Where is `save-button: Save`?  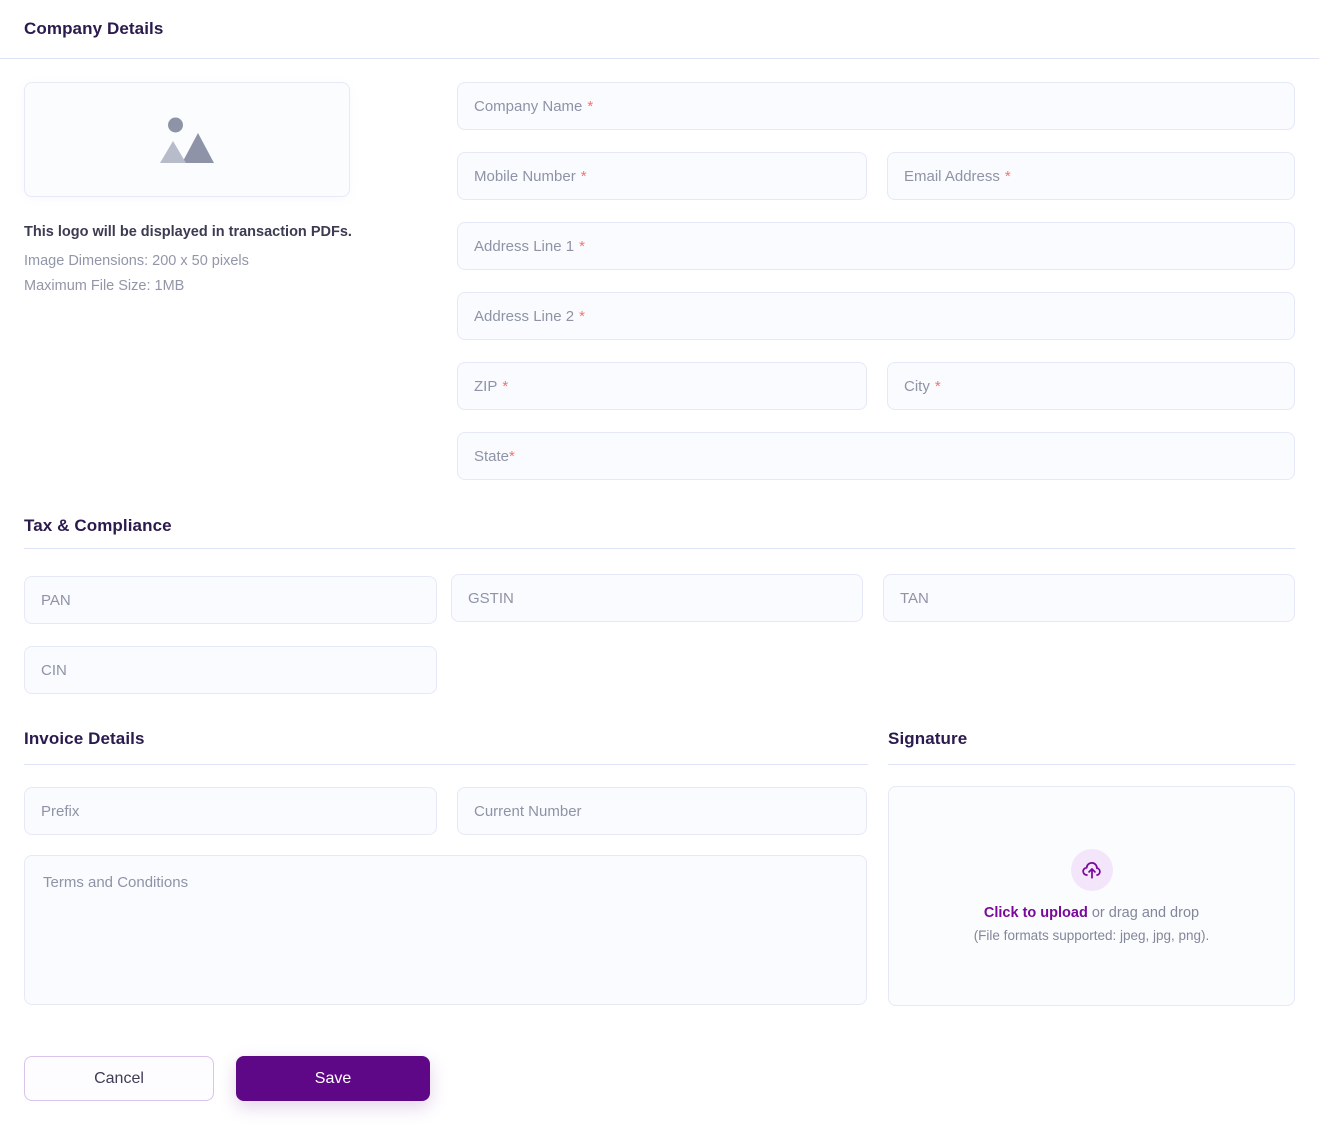 save-button: Save is located at coordinates (333, 1078).